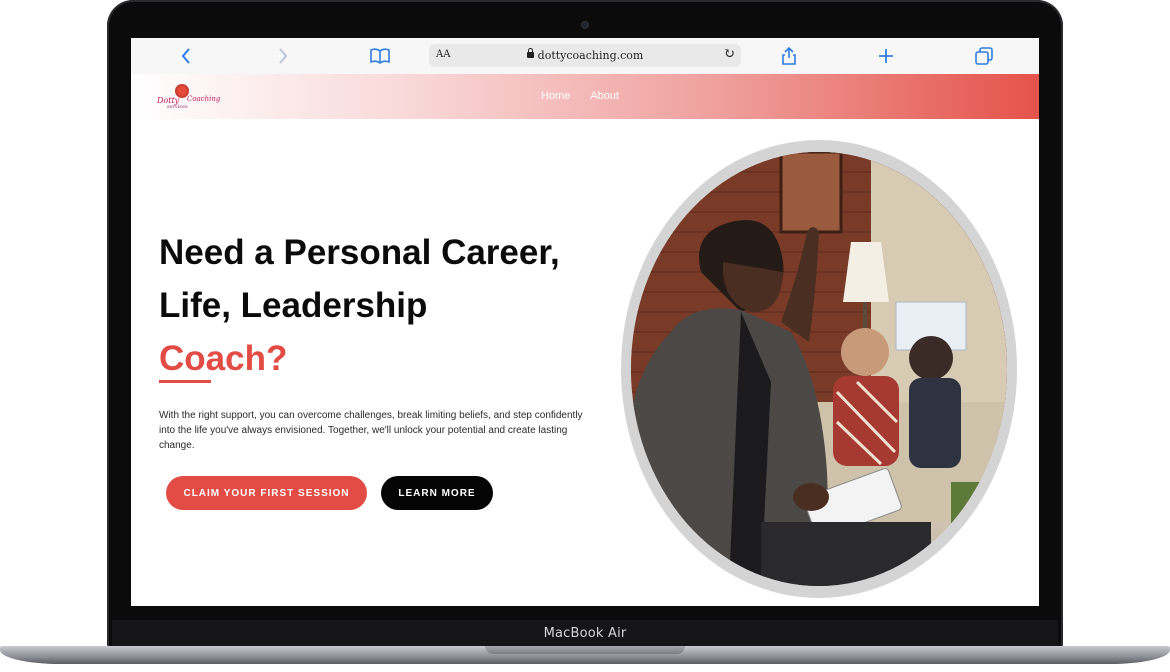 The width and height of the screenshot is (1170, 672). I want to click on tabs-icon, so click(984, 56).